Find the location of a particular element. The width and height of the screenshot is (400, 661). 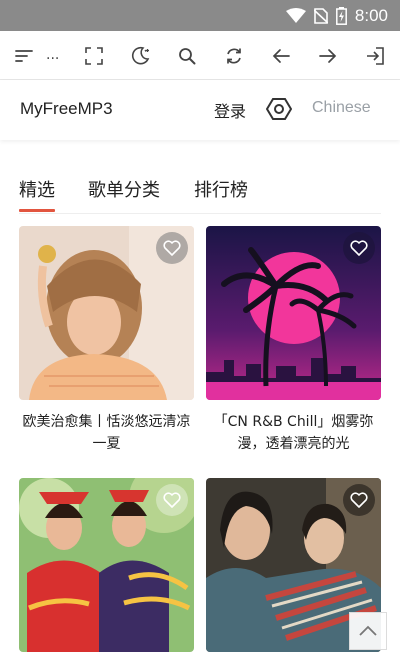

menu-button is located at coordinates (24, 55).